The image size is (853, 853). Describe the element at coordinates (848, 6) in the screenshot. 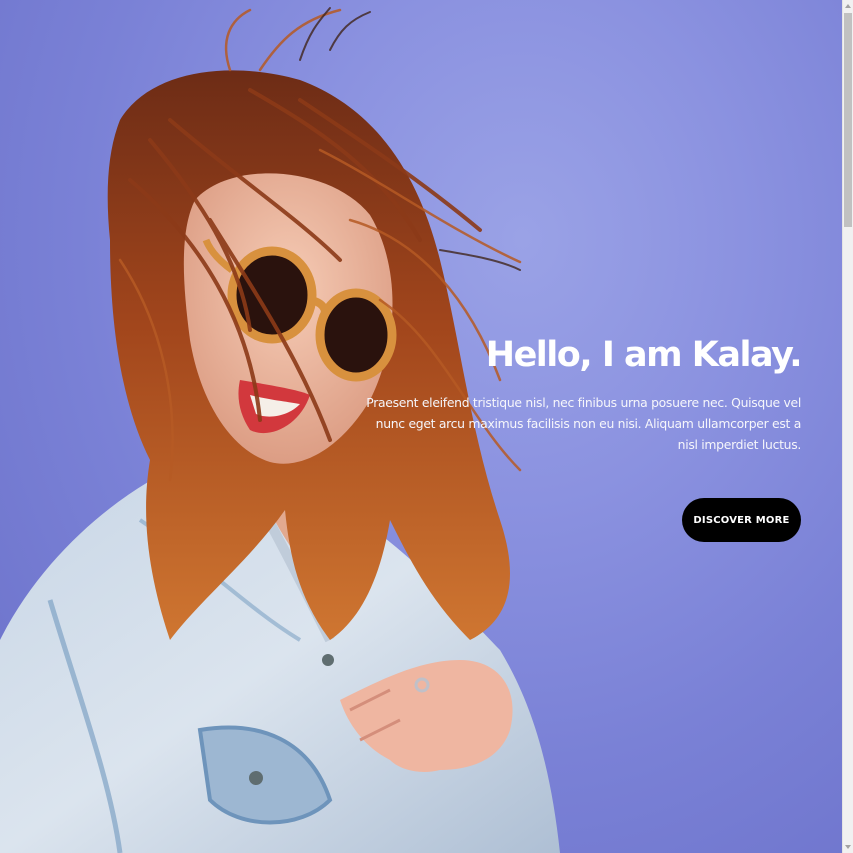

I see `scroll-up-arrow-icon` at that location.